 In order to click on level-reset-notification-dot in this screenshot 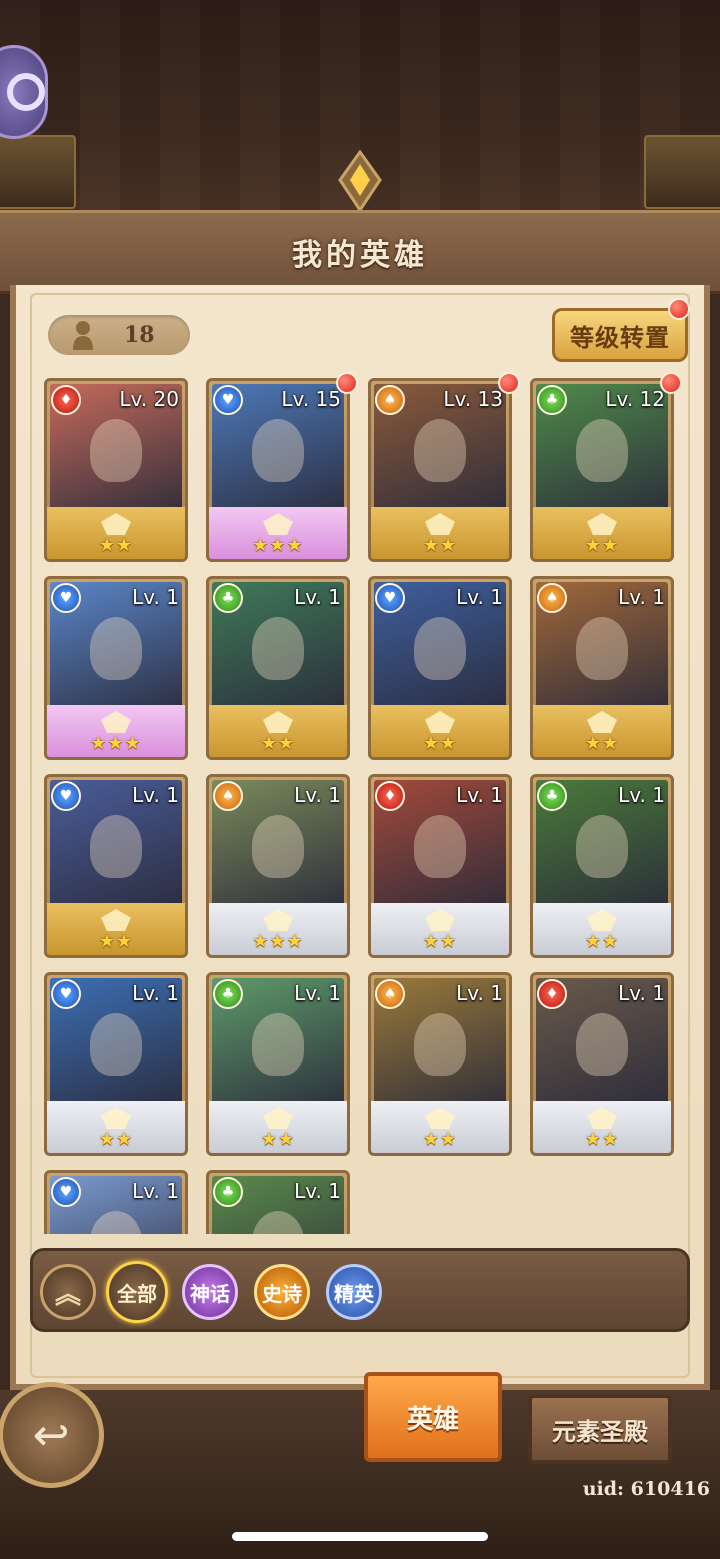, I will do `click(679, 309)`.